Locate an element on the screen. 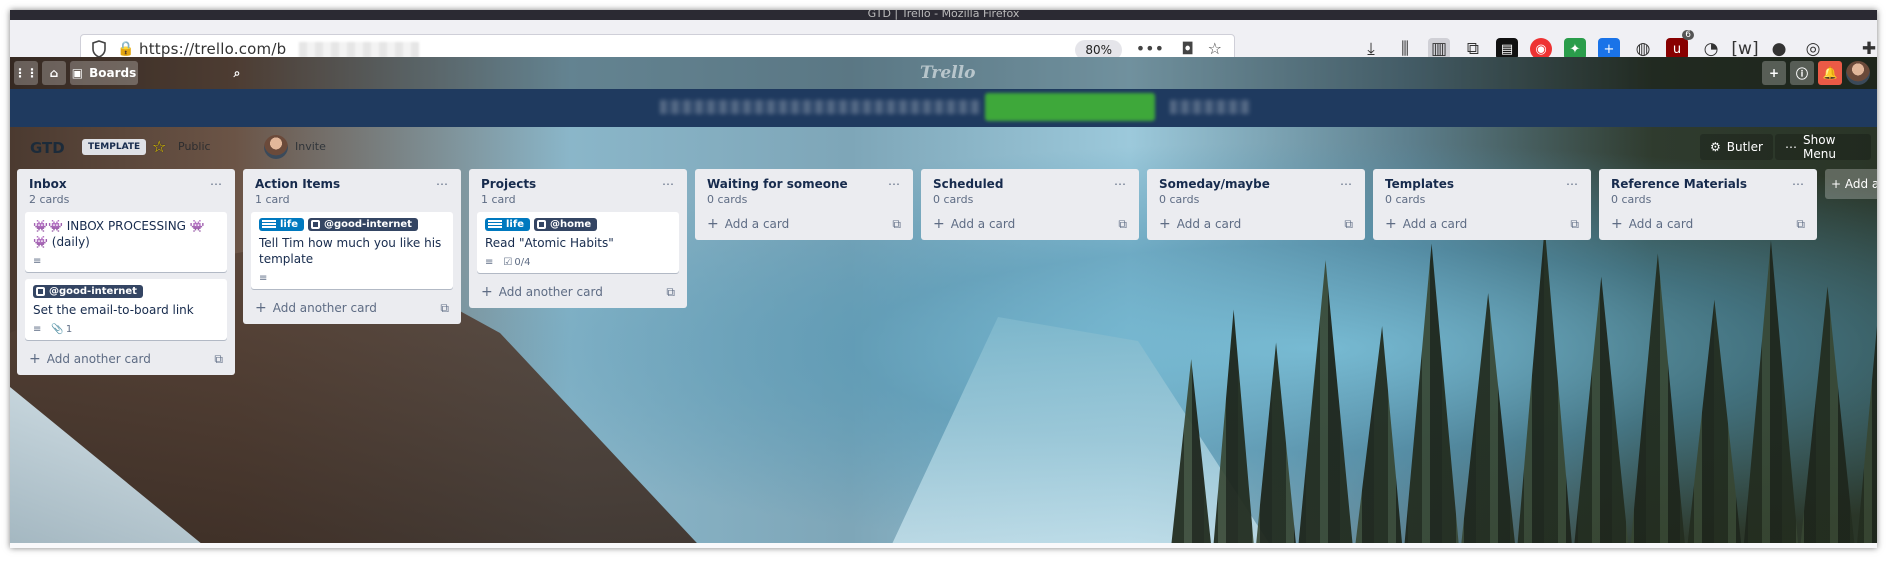 This screenshot has width=1890, height=563. list-header: Scheduled ⋯ is located at coordinates (1030, 183).